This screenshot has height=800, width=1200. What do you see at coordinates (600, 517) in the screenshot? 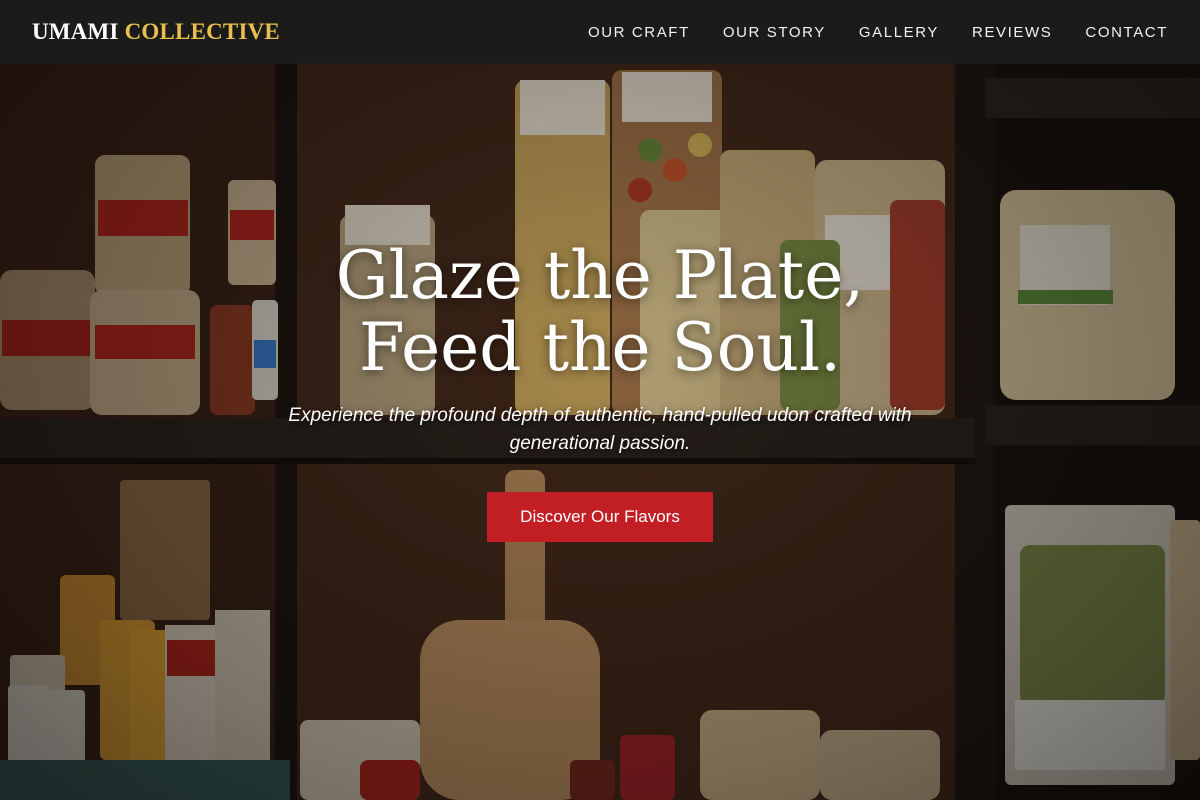
I see `discover-flavors-button: Discover Our Flavors` at bounding box center [600, 517].